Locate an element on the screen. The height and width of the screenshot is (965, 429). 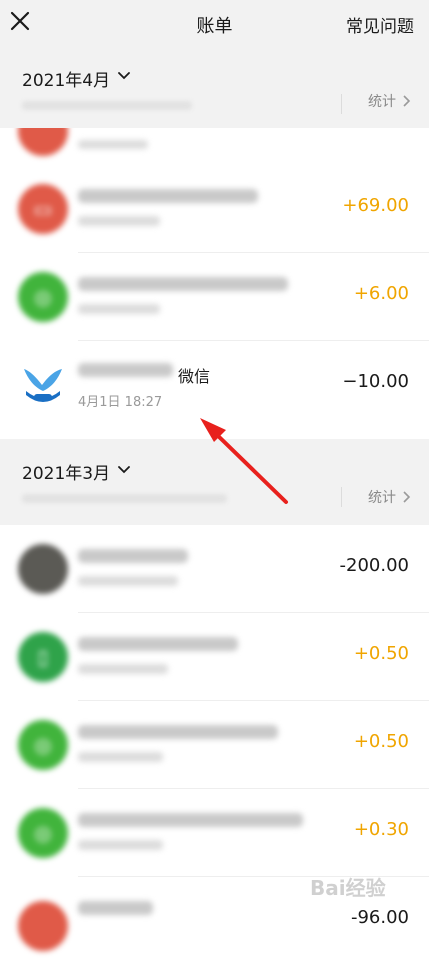
watermark: Bai经验 is located at coordinates (348, 888).